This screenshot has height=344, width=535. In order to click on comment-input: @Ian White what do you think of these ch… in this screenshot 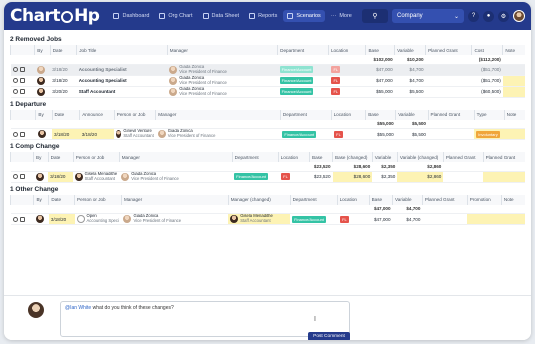, I will do `click(205, 319)`.